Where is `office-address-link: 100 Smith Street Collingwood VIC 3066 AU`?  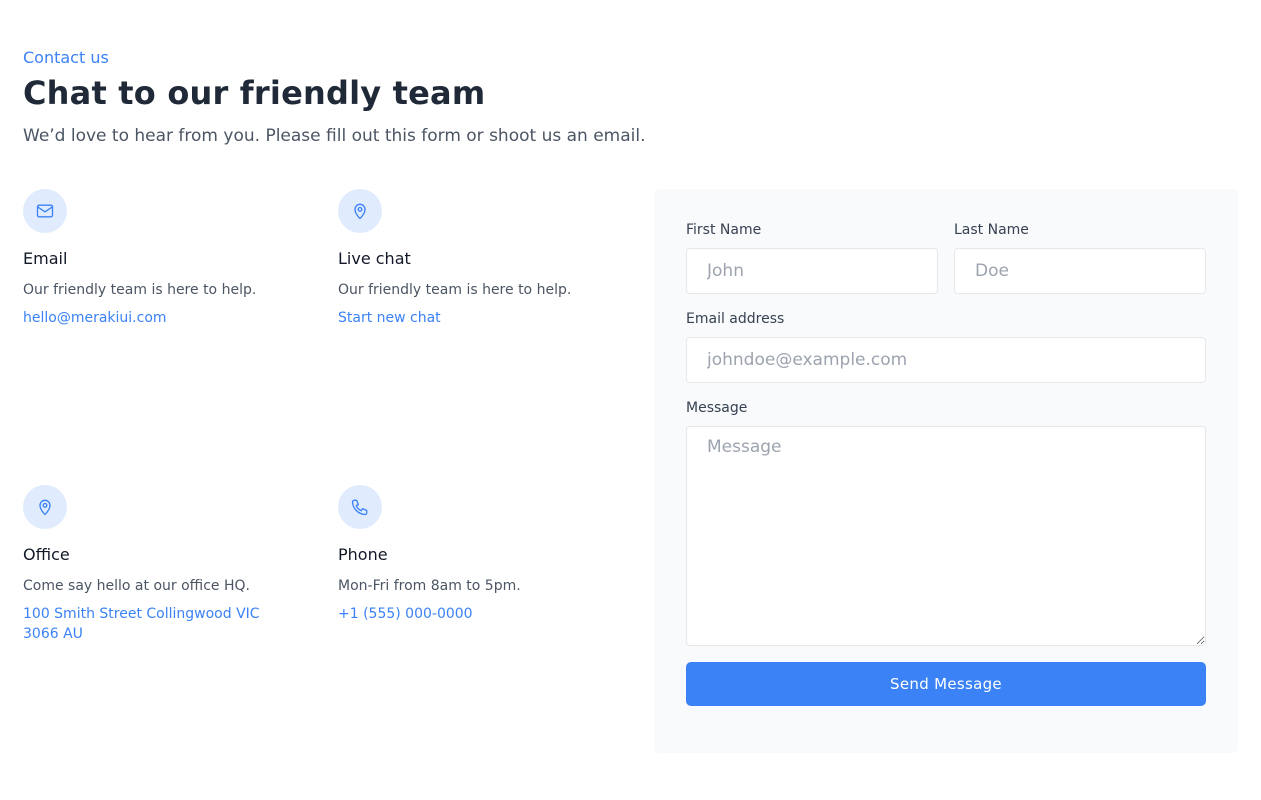
office-address-link: 100 Smith Street Collingwood VIC 3066 AU is located at coordinates (148, 624).